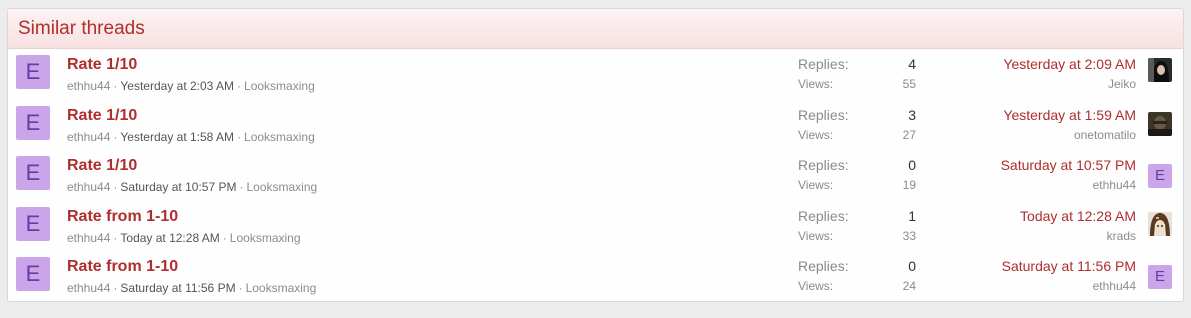 Image resolution: width=1191 pixels, height=318 pixels. What do you see at coordinates (169, 238) in the screenshot?
I see `thread-date: Today at 12:28 AM` at bounding box center [169, 238].